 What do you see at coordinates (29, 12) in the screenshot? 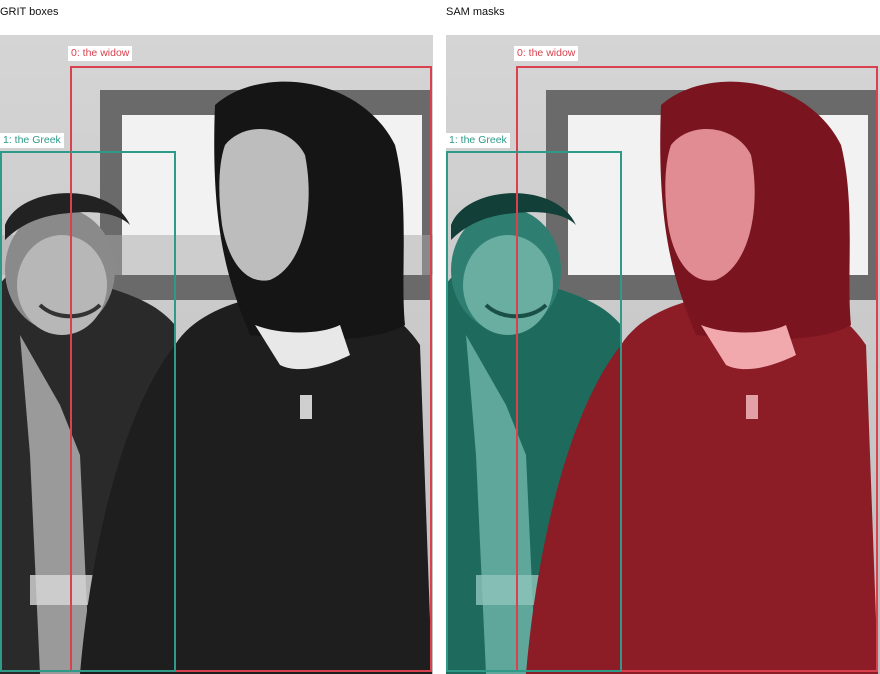
I see `left-panel-title: GRIT boxes` at bounding box center [29, 12].